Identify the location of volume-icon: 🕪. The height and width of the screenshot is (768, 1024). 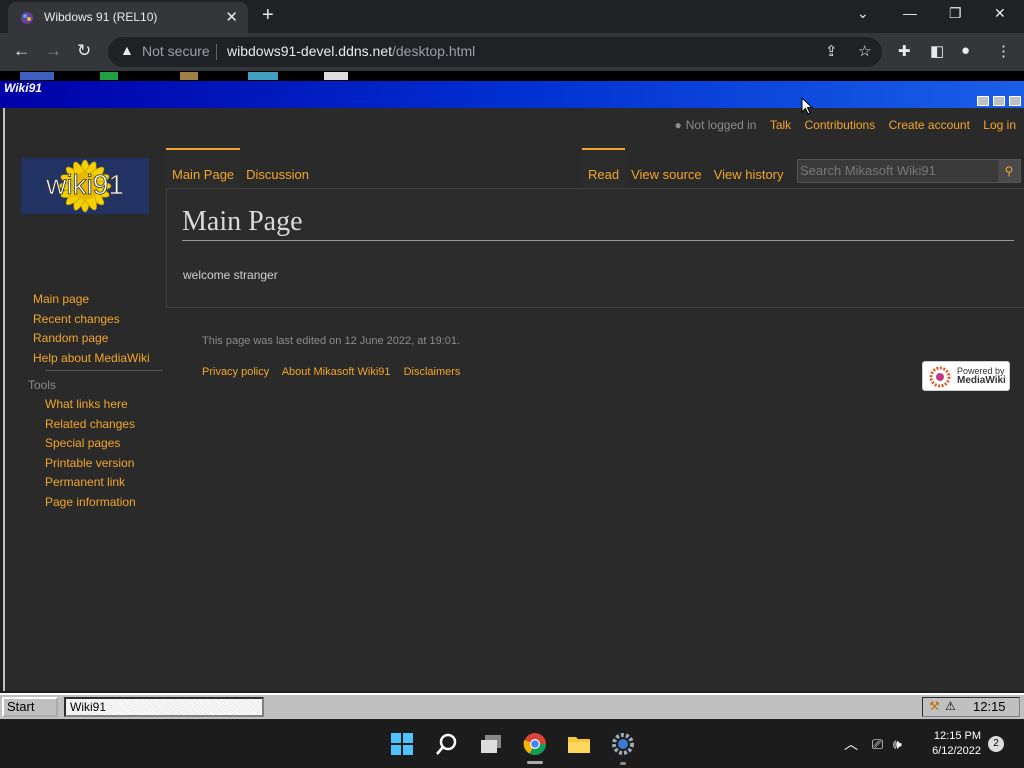
(897, 744).